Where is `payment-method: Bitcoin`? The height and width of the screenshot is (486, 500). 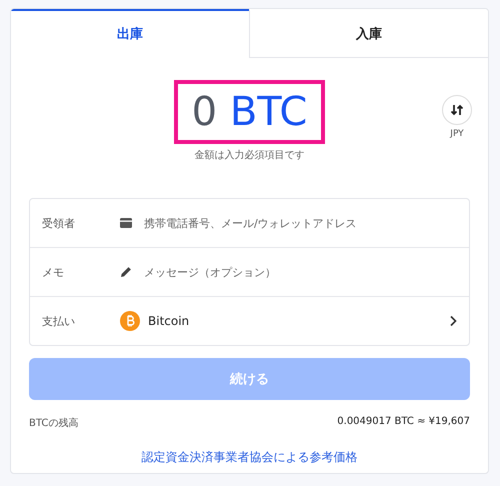
payment-method: Bitcoin is located at coordinates (298, 321).